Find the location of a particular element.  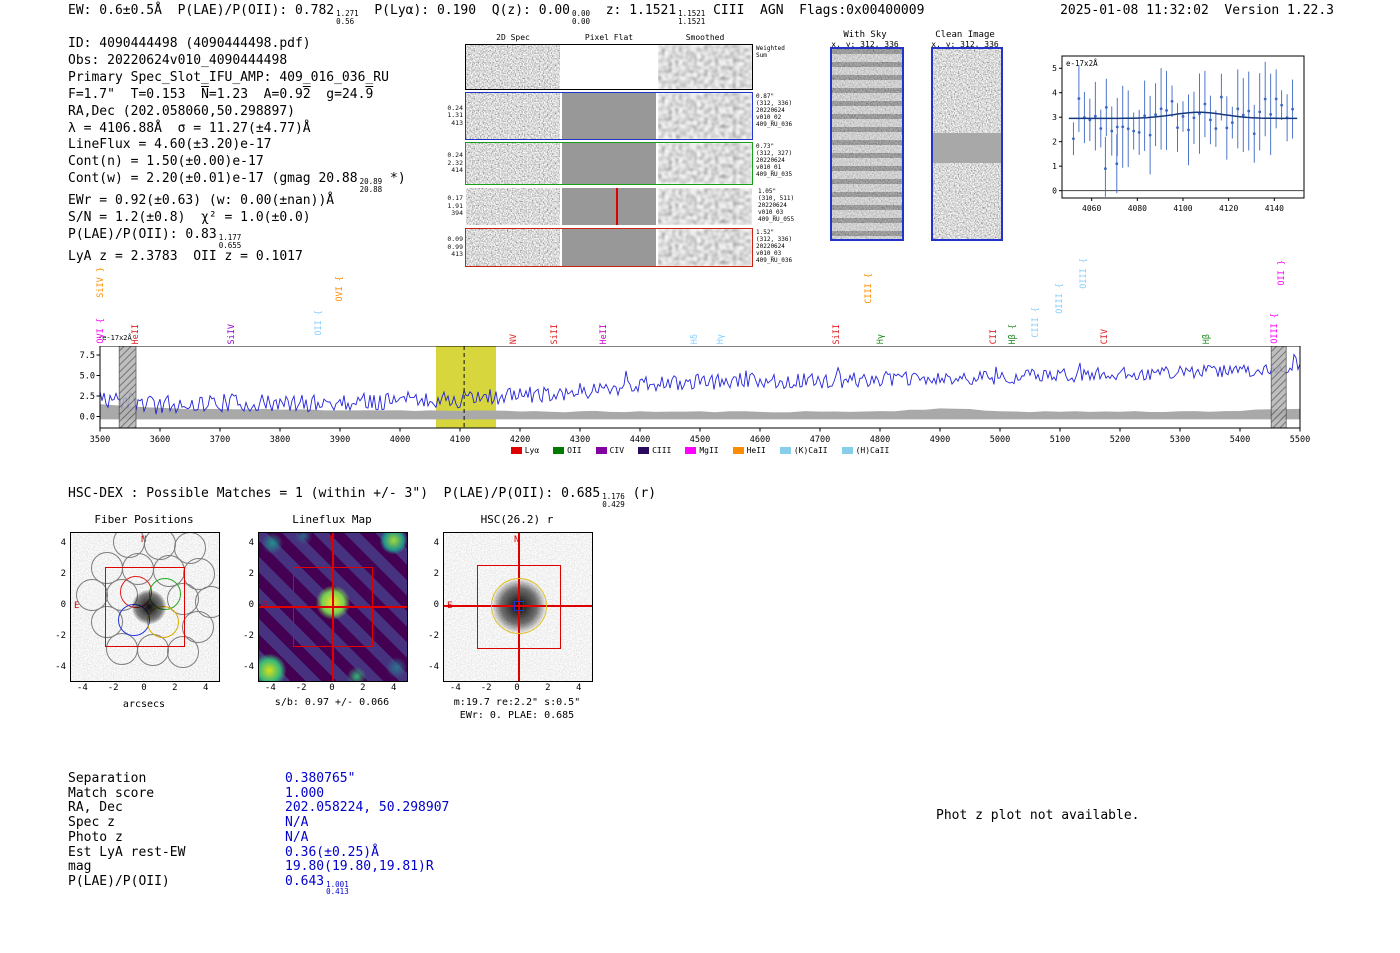

match-table-row: mag 19.80(19.80,19.81)R is located at coordinates (258, 867).